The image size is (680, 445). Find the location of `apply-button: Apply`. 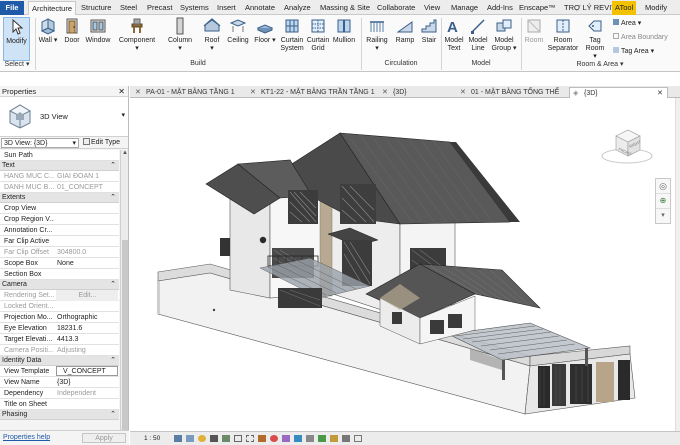

apply-button: Apply is located at coordinates (104, 438).